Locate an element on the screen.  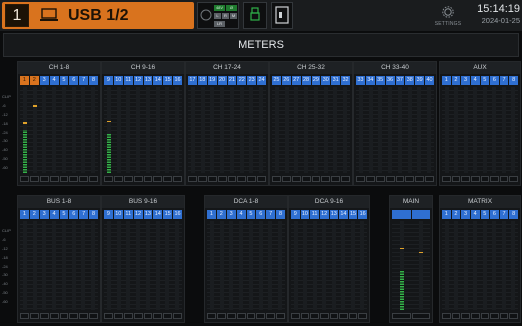
mute-status-box is located at coordinates (255, 15).